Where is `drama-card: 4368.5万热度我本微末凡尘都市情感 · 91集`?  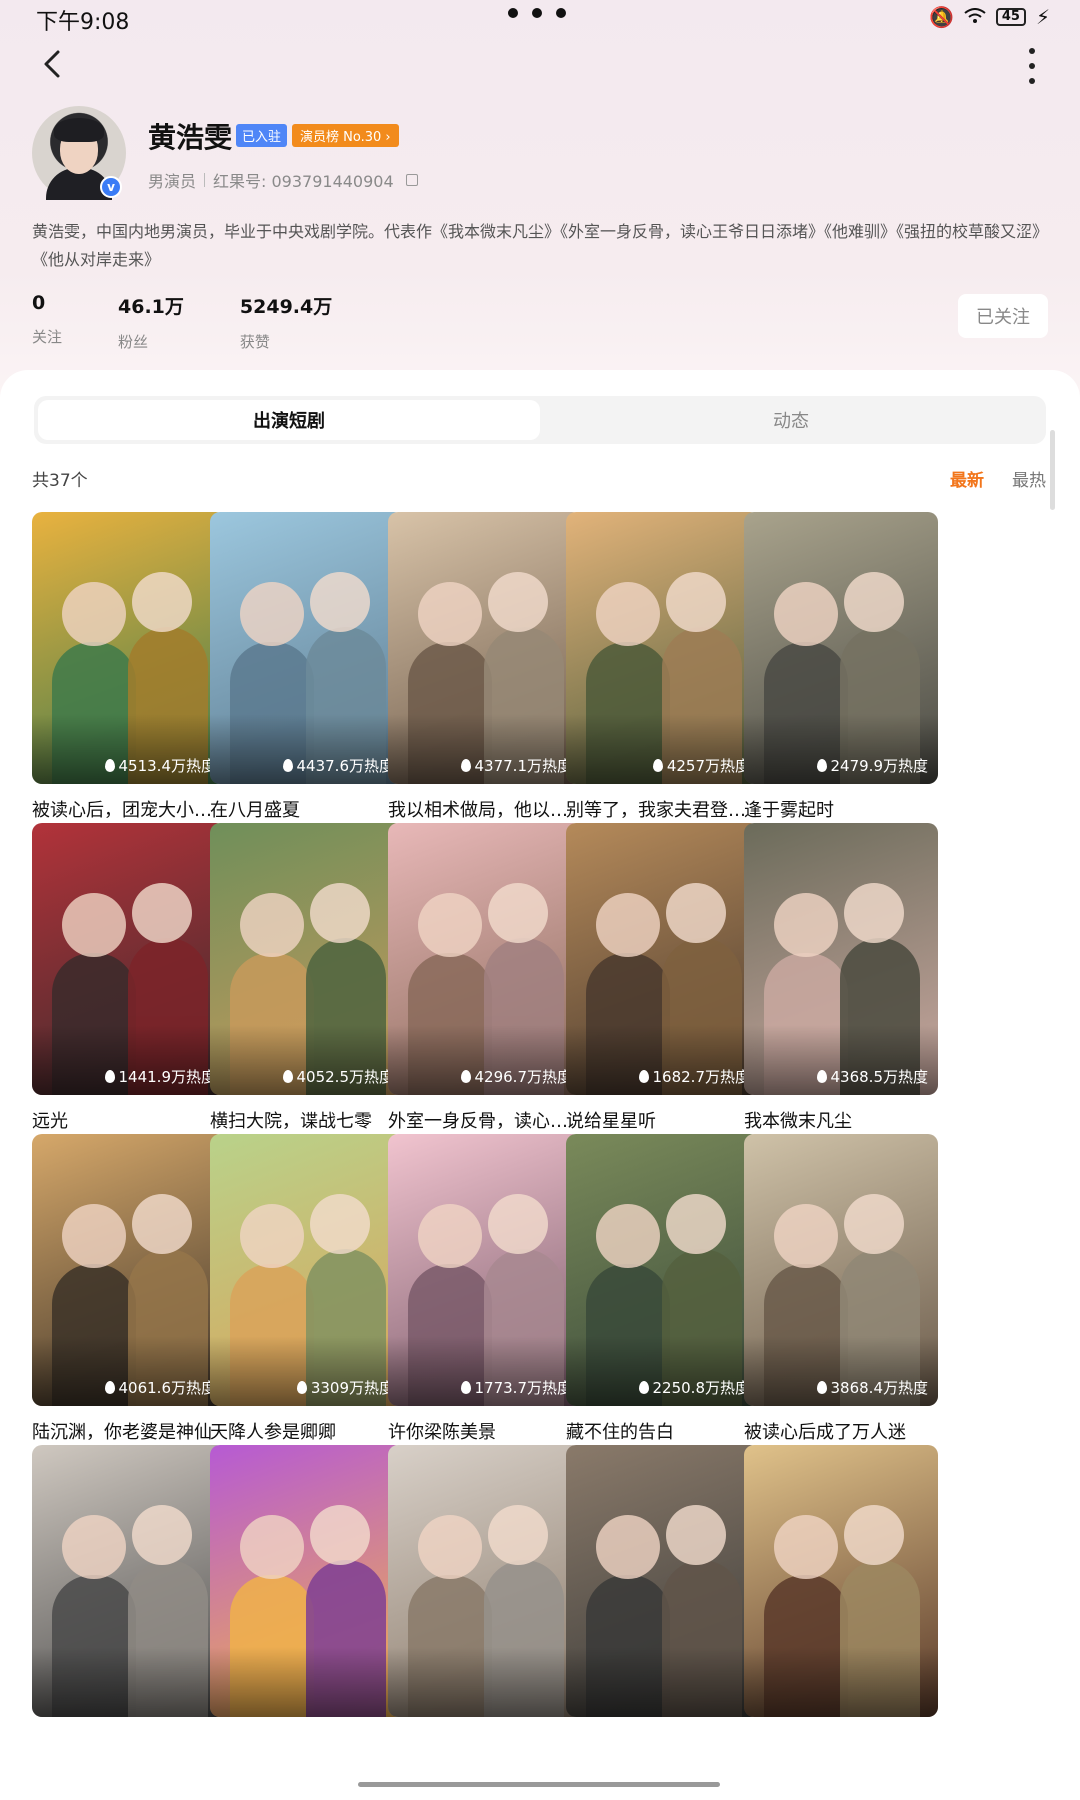 drama-card: 4368.5万热度我本微末凡尘都市情感 · 91集 is located at coordinates (841, 992).